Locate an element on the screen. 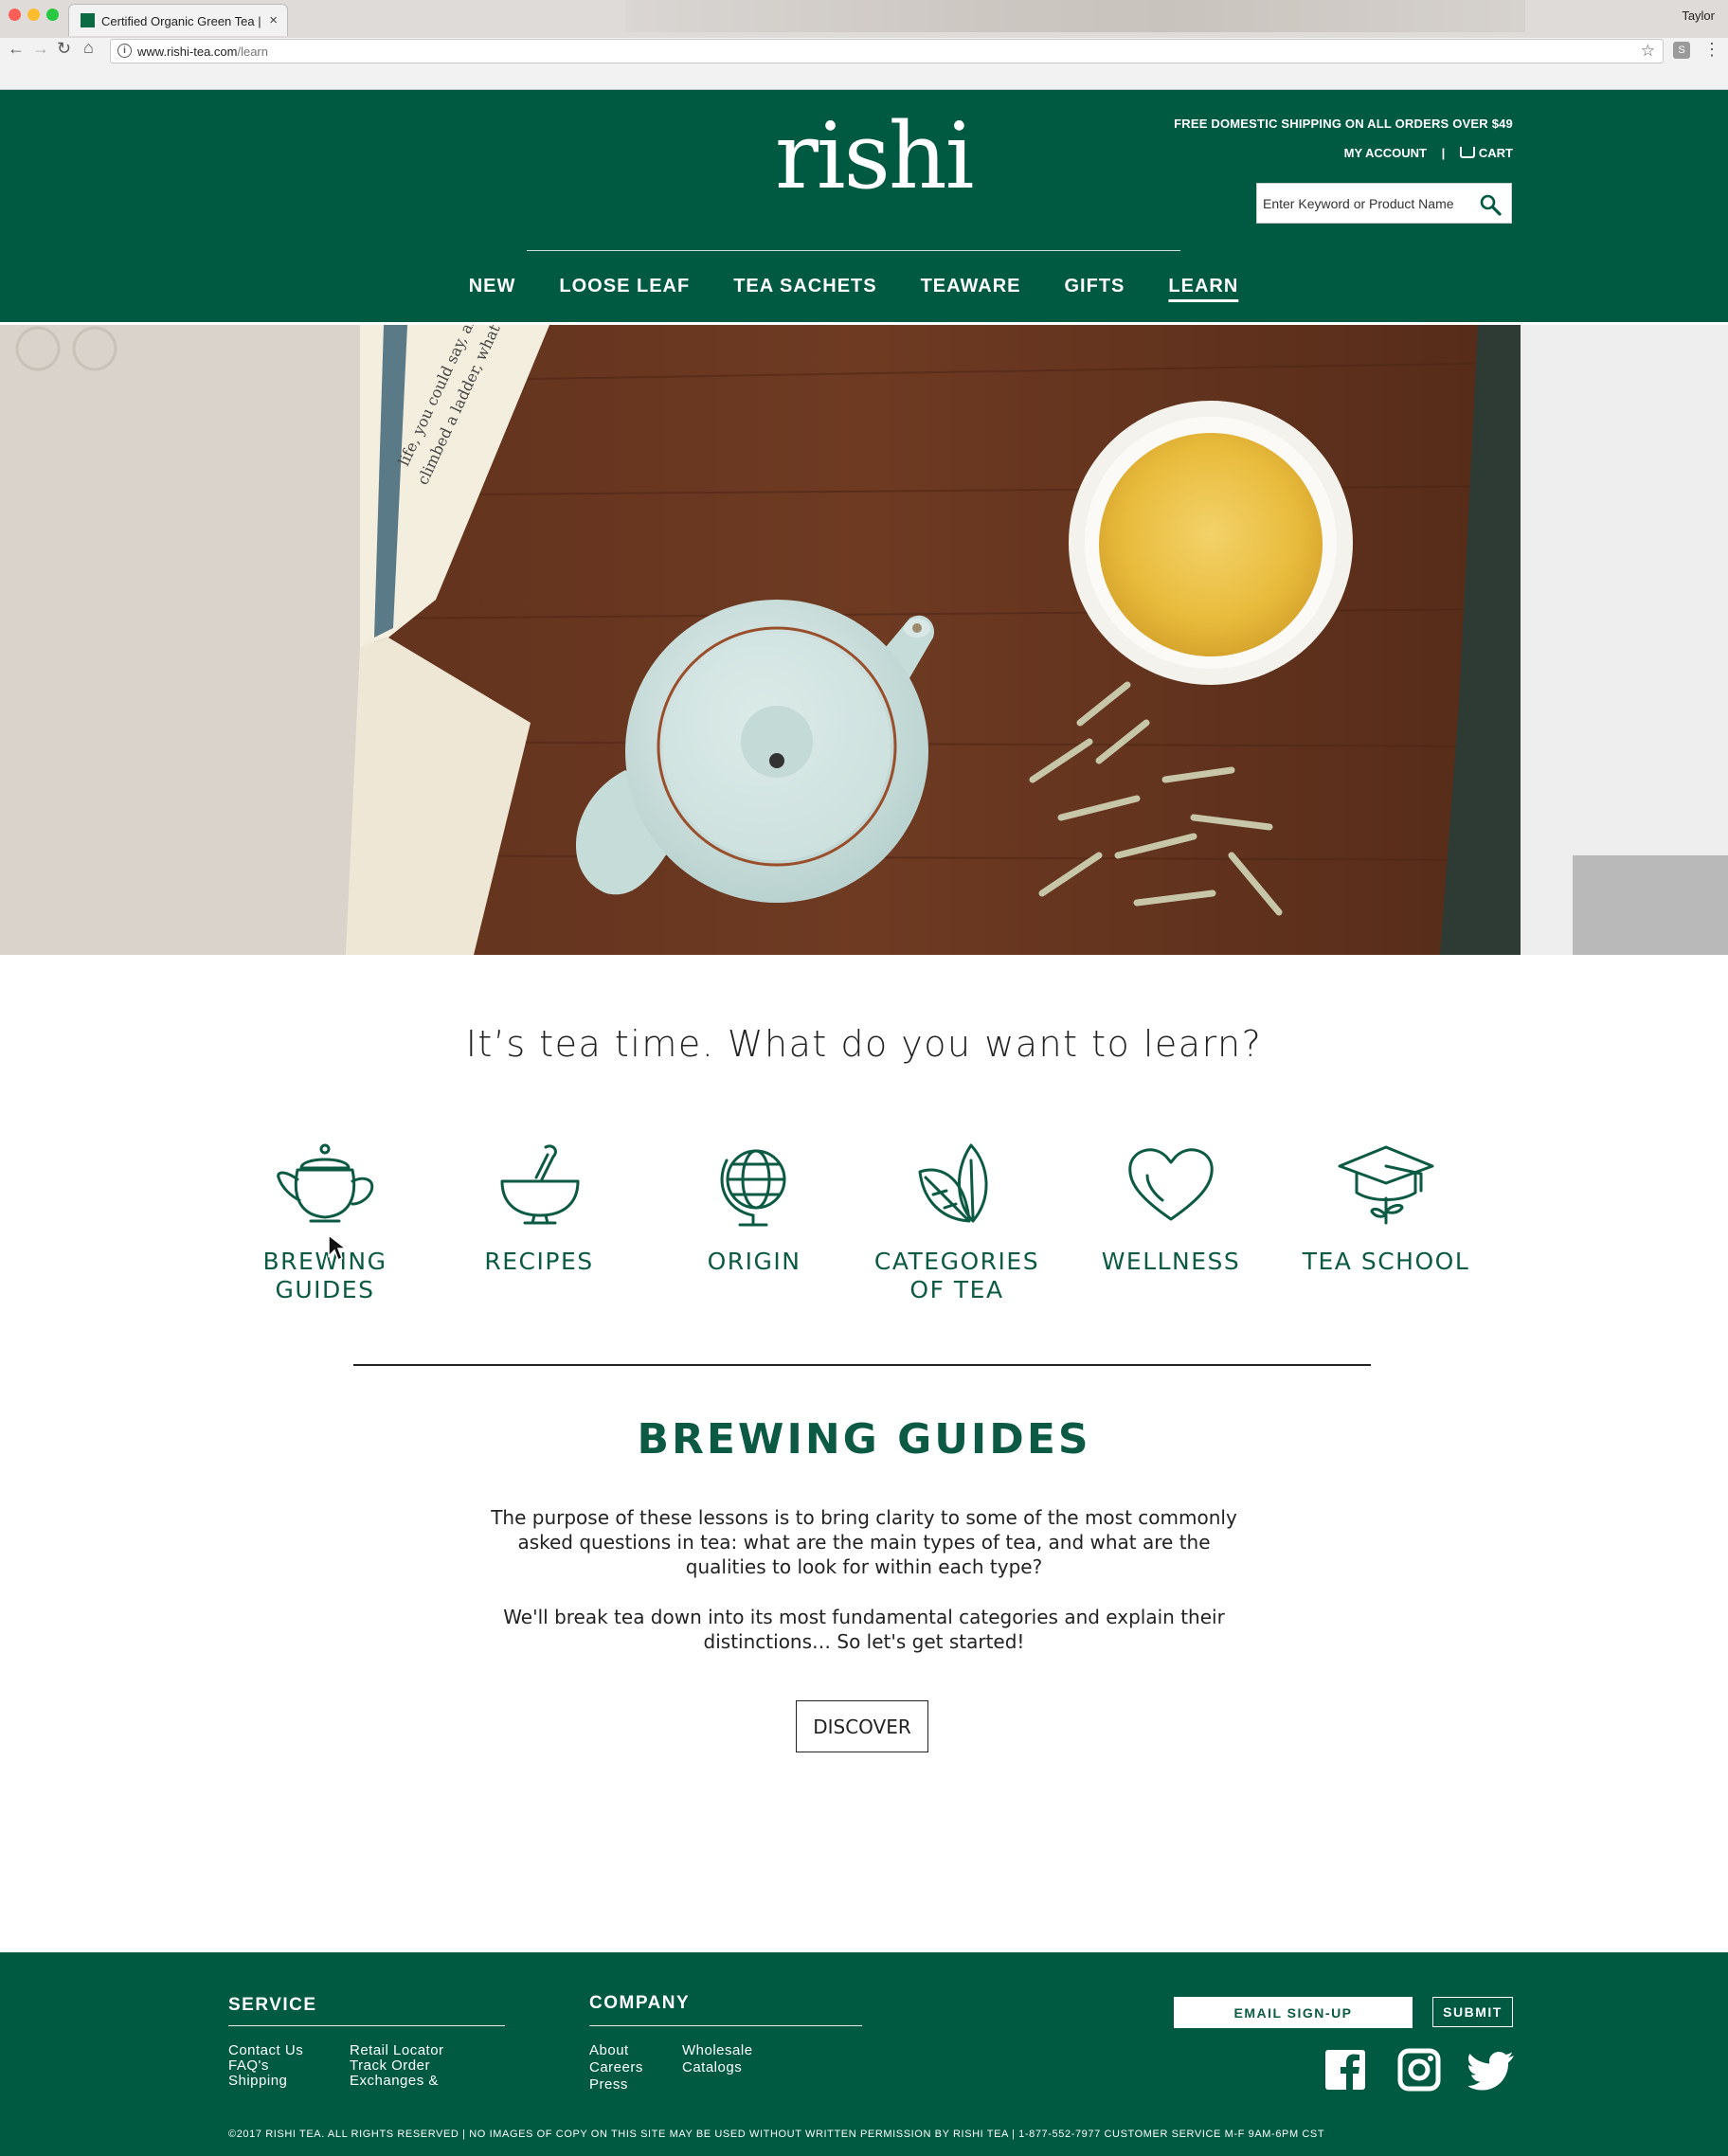 The width and height of the screenshot is (1728, 2156). footer-link-exchanges: Exchanges & is located at coordinates (394, 2081).